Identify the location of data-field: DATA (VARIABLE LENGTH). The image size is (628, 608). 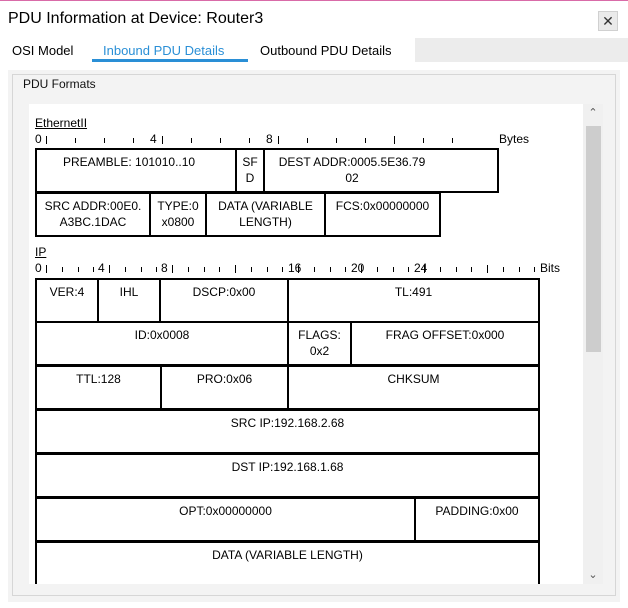
(265, 214).